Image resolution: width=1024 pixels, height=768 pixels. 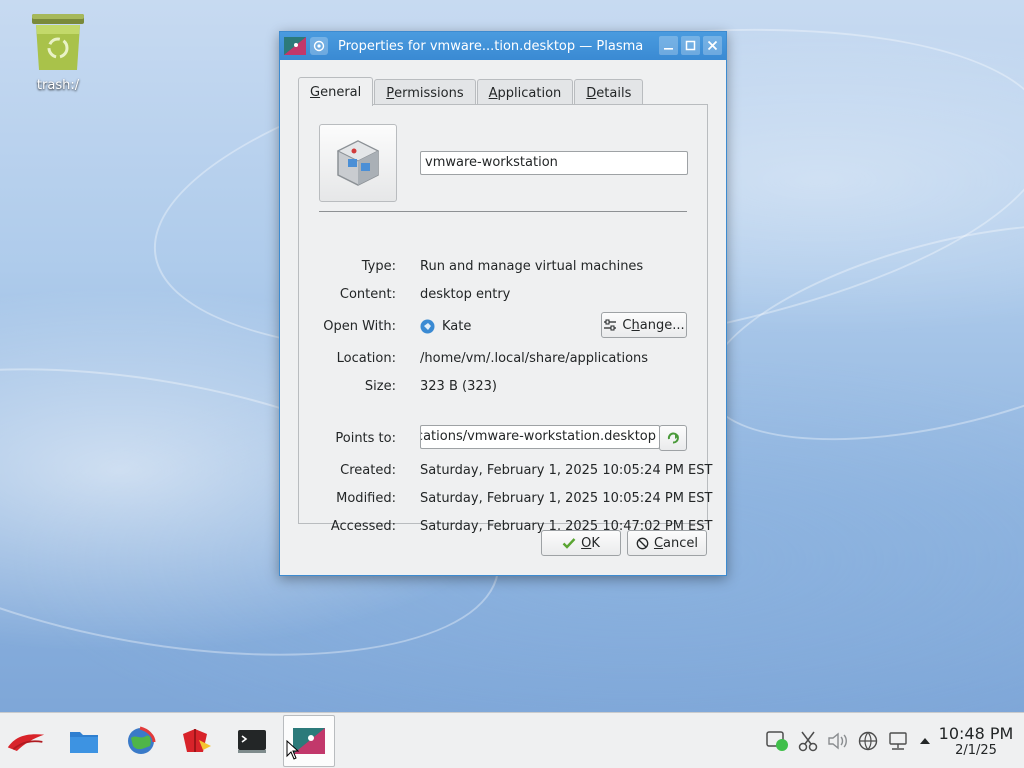 I want to click on tab-application: Application, so click(x=525, y=92).